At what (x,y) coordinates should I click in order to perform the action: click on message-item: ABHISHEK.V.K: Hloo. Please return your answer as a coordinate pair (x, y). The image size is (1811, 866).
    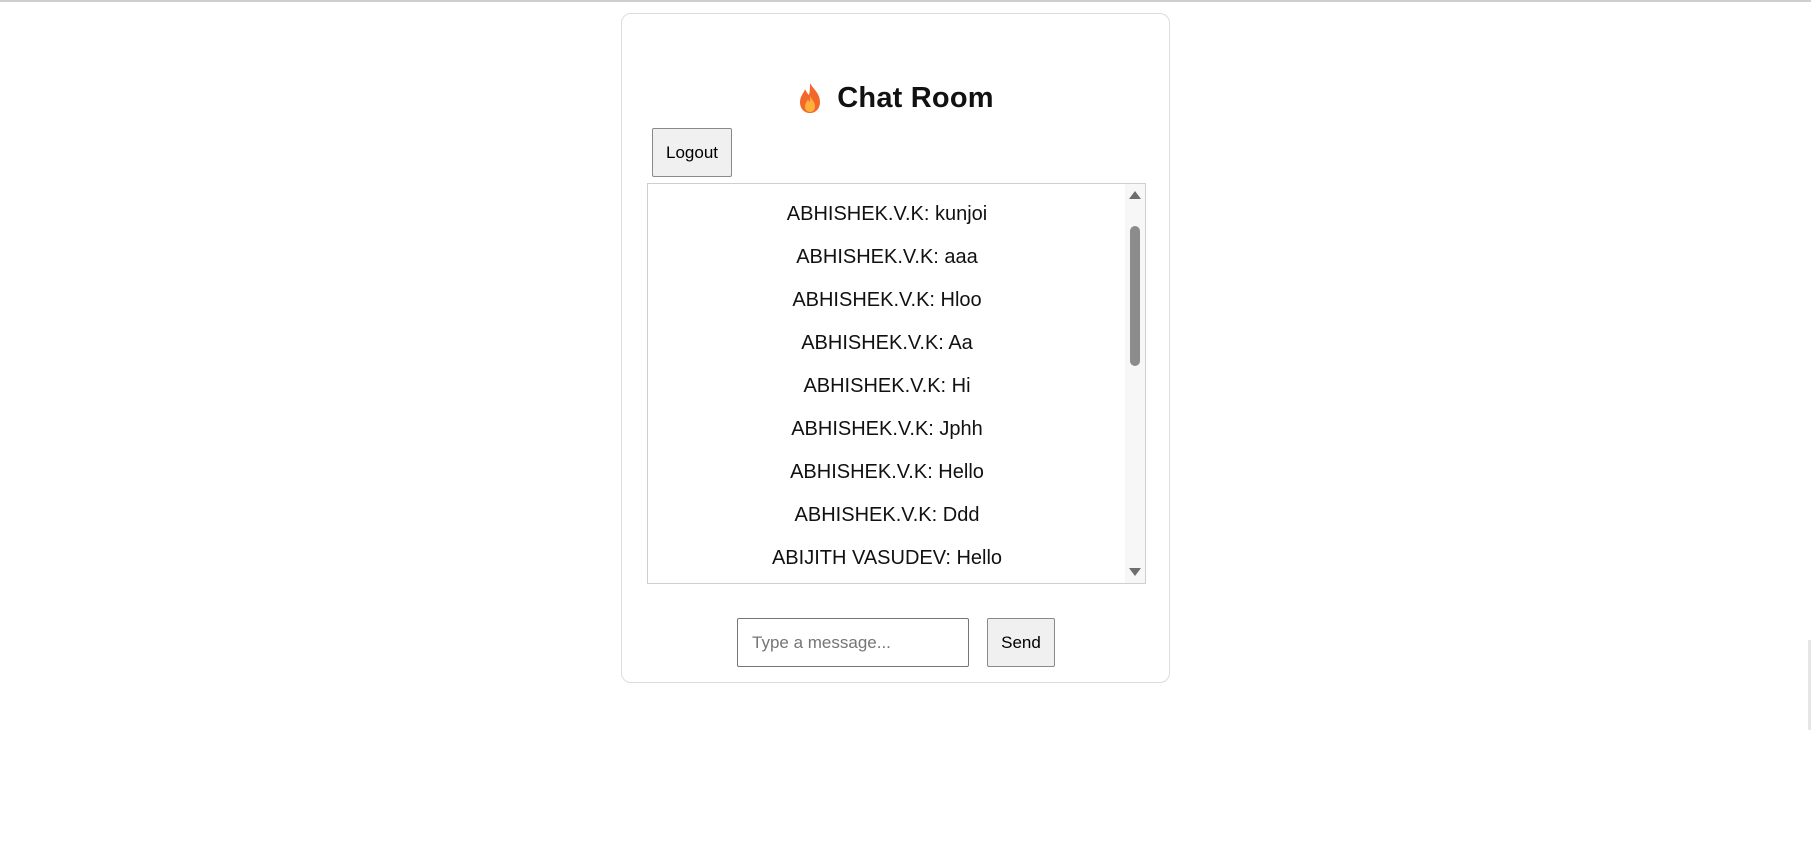
    Looking at the image, I should click on (887, 300).